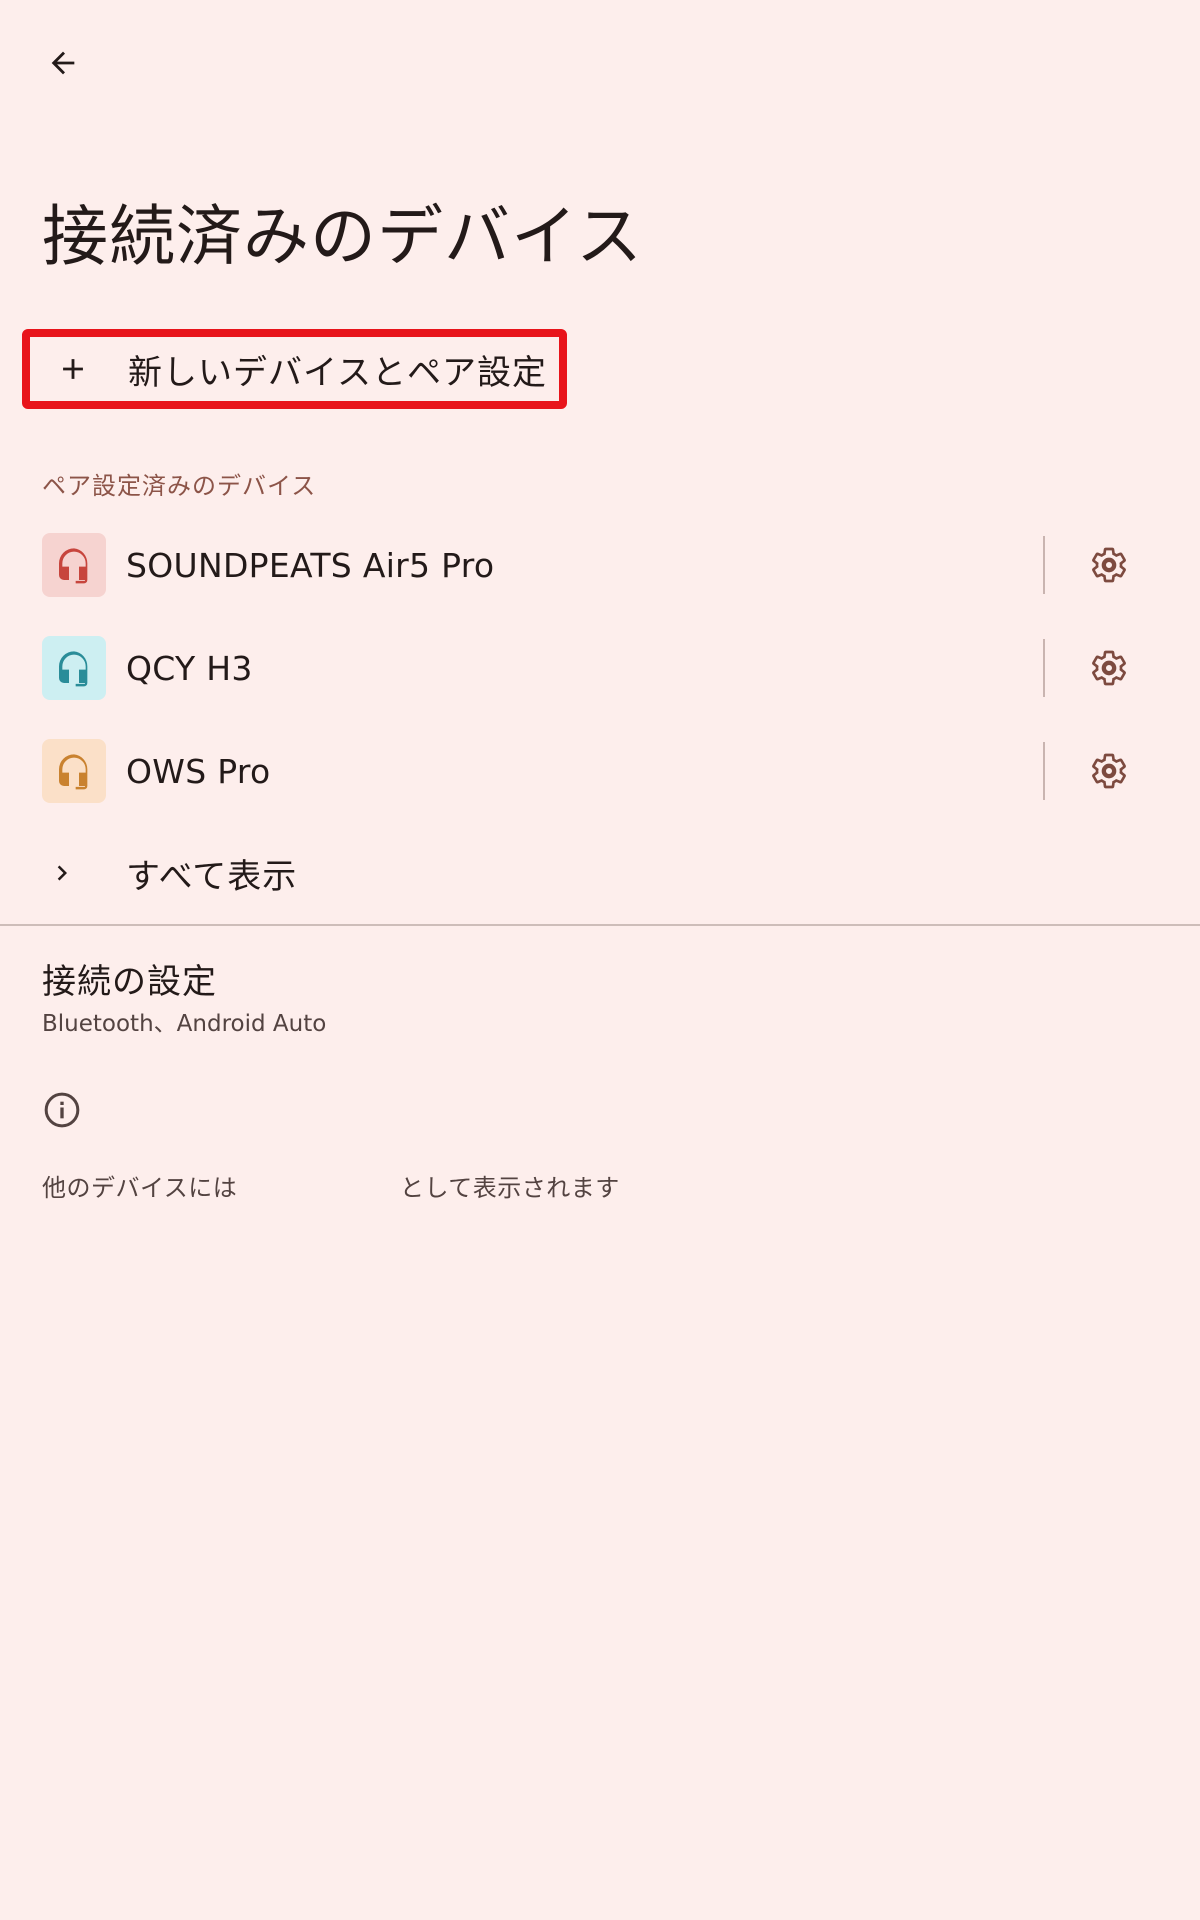 The image size is (1200, 1920). I want to click on connection-settings-item: 接続の設定 Bluetooth、Android Auto, so click(600, 1000).